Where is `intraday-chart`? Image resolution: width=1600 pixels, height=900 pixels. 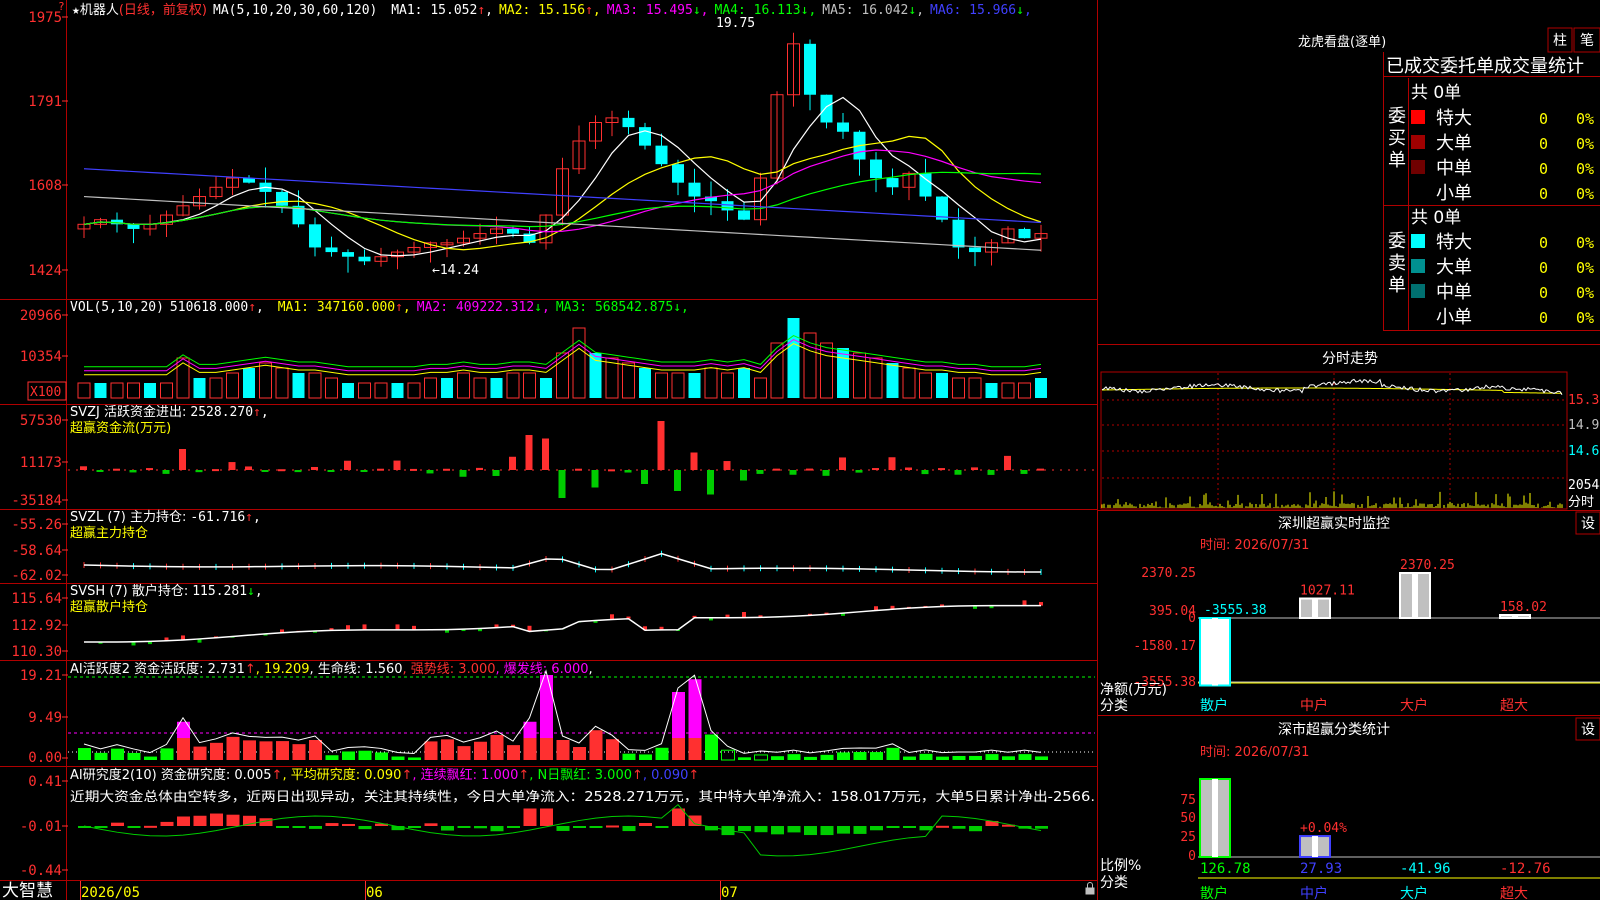 intraday-chart is located at coordinates (1333, 440).